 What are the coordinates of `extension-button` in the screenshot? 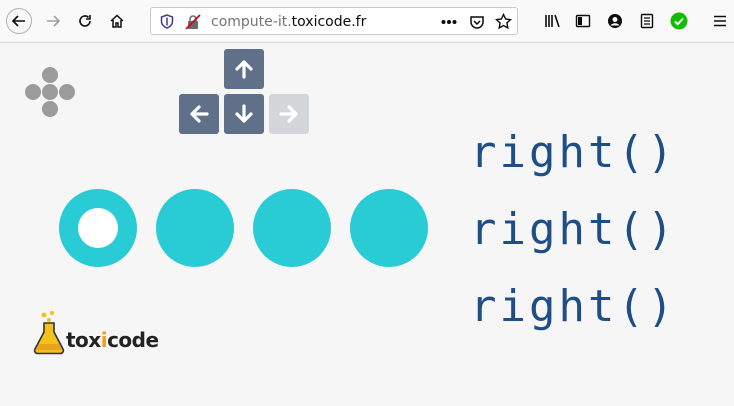 It's located at (679, 21).